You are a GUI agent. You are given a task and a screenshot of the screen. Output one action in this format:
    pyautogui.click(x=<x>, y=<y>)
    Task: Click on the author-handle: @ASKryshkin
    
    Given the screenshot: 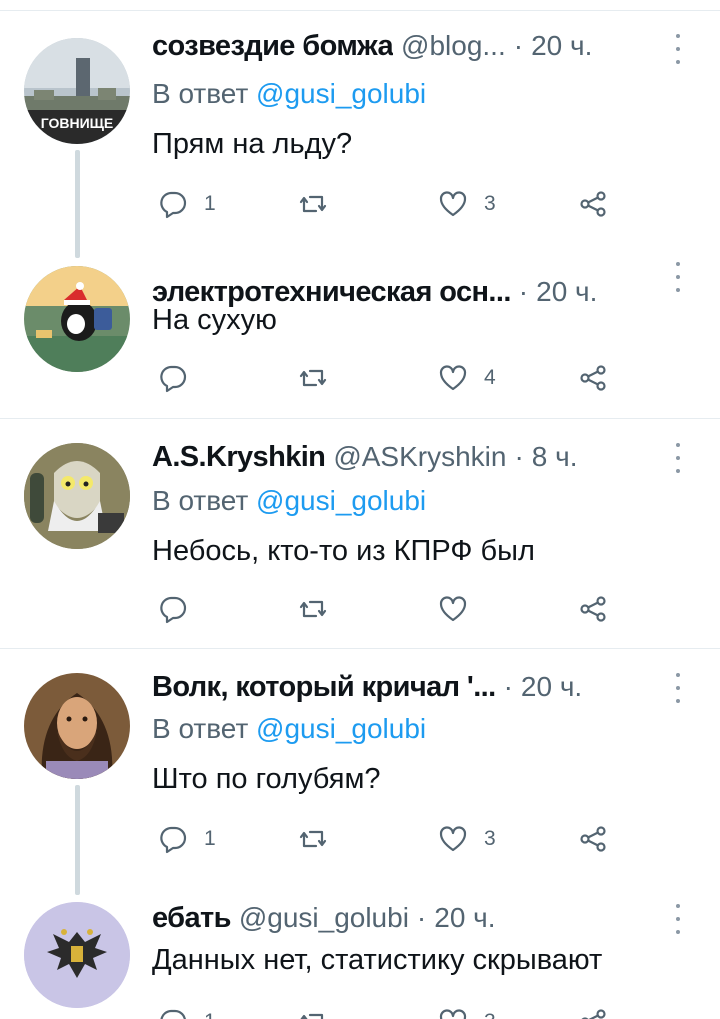 What is the action you would take?
    pyautogui.click(x=419, y=457)
    